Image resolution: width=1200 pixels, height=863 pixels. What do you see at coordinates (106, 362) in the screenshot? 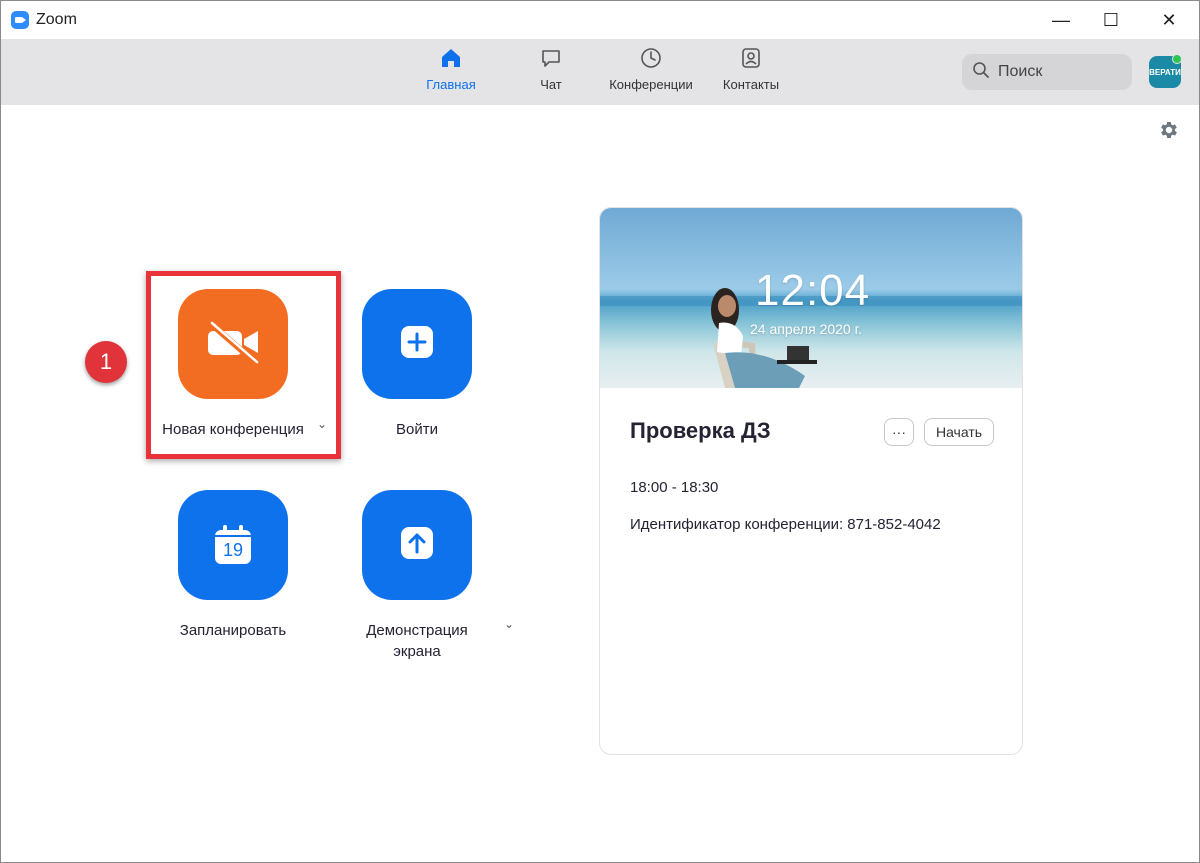
I see `step-marker: 1` at bounding box center [106, 362].